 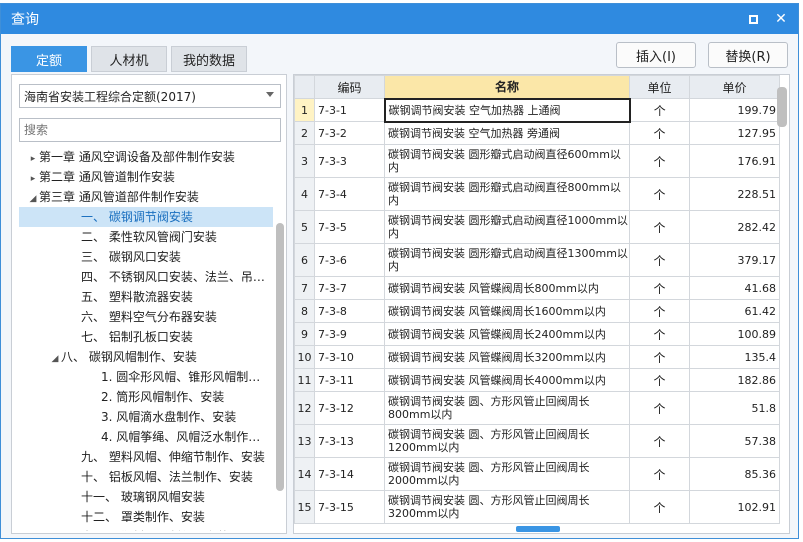 I want to click on cell-code: 7-3-7, so click(x=349, y=288).